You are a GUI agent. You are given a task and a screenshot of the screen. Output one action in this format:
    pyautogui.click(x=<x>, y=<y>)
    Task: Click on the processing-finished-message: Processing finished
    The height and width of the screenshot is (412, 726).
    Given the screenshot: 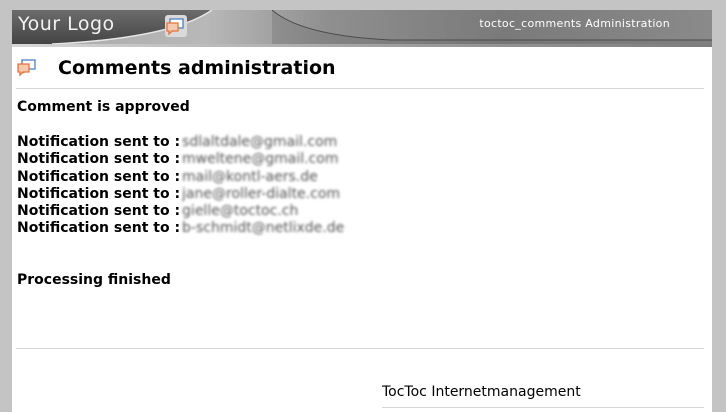 What is the action you would take?
    pyautogui.click(x=94, y=280)
    